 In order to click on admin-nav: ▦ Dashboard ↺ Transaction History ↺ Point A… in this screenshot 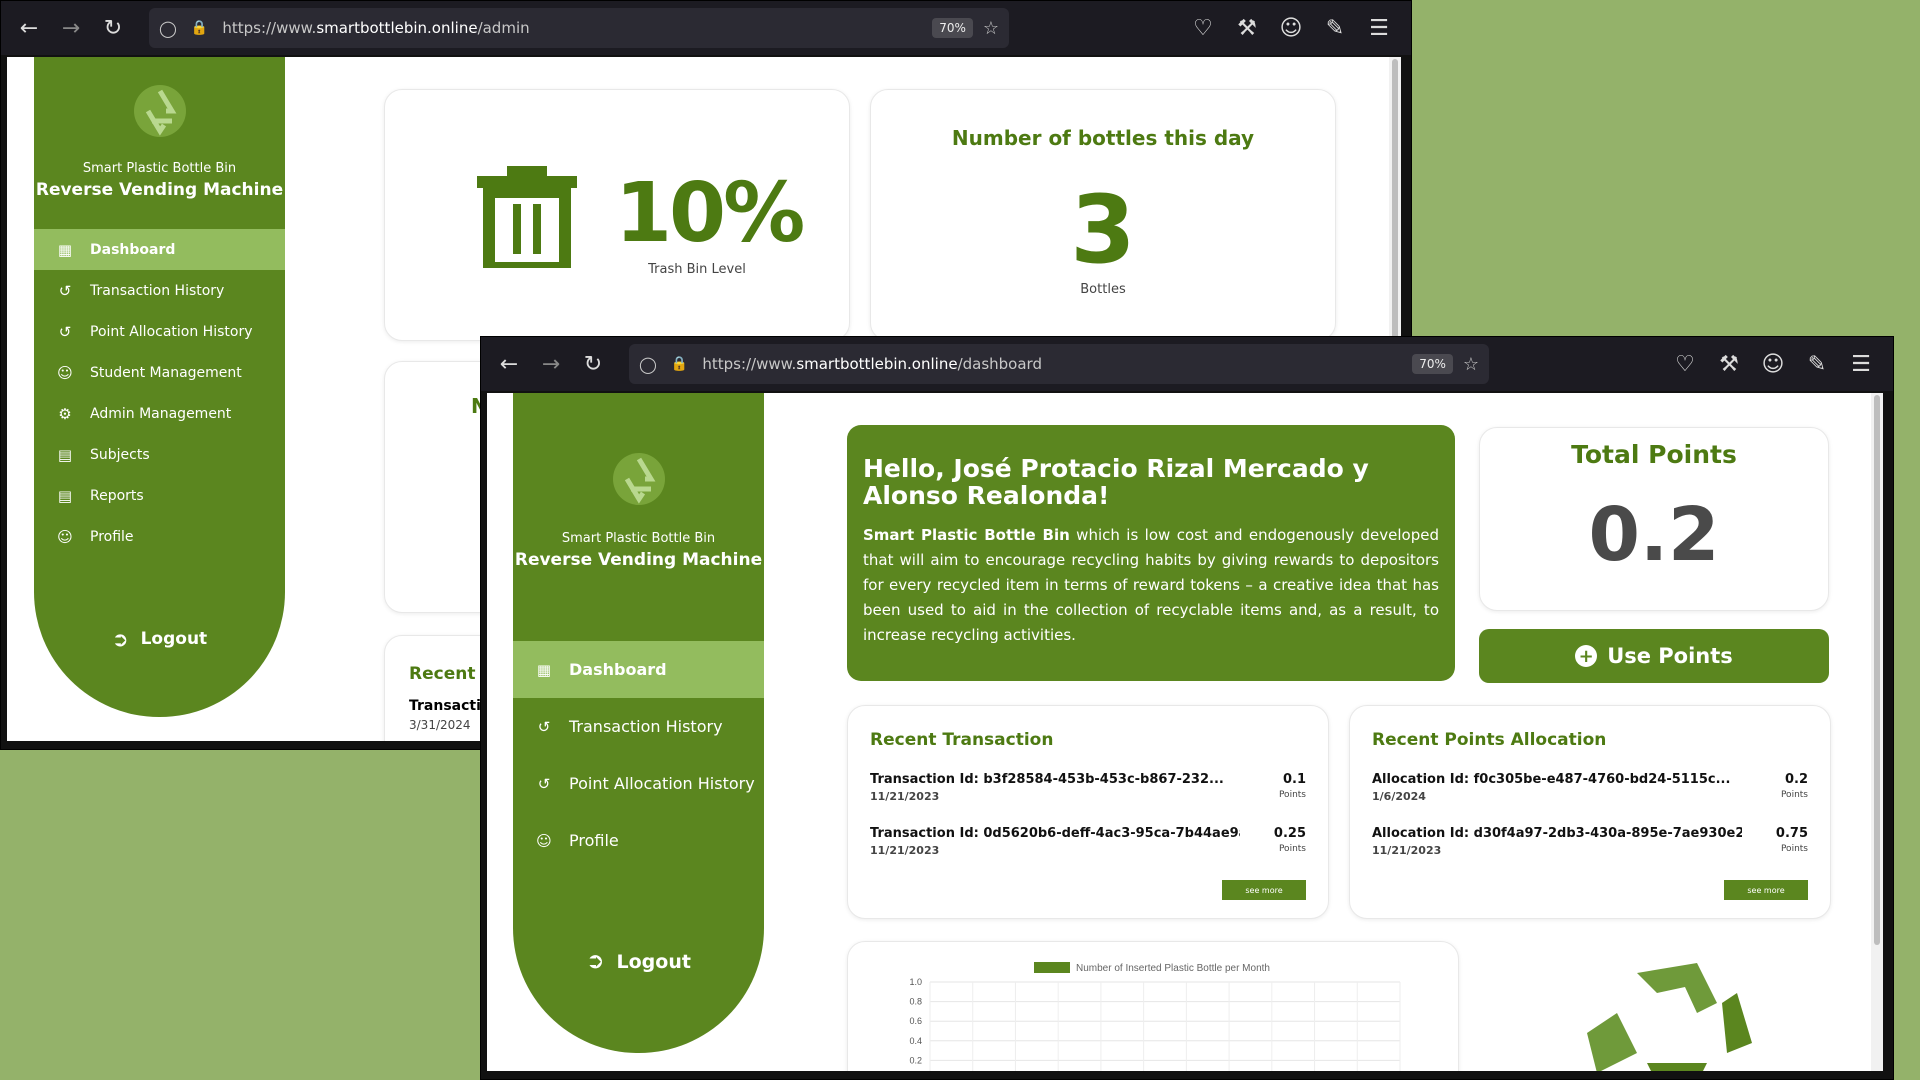, I will do `click(159, 393)`.